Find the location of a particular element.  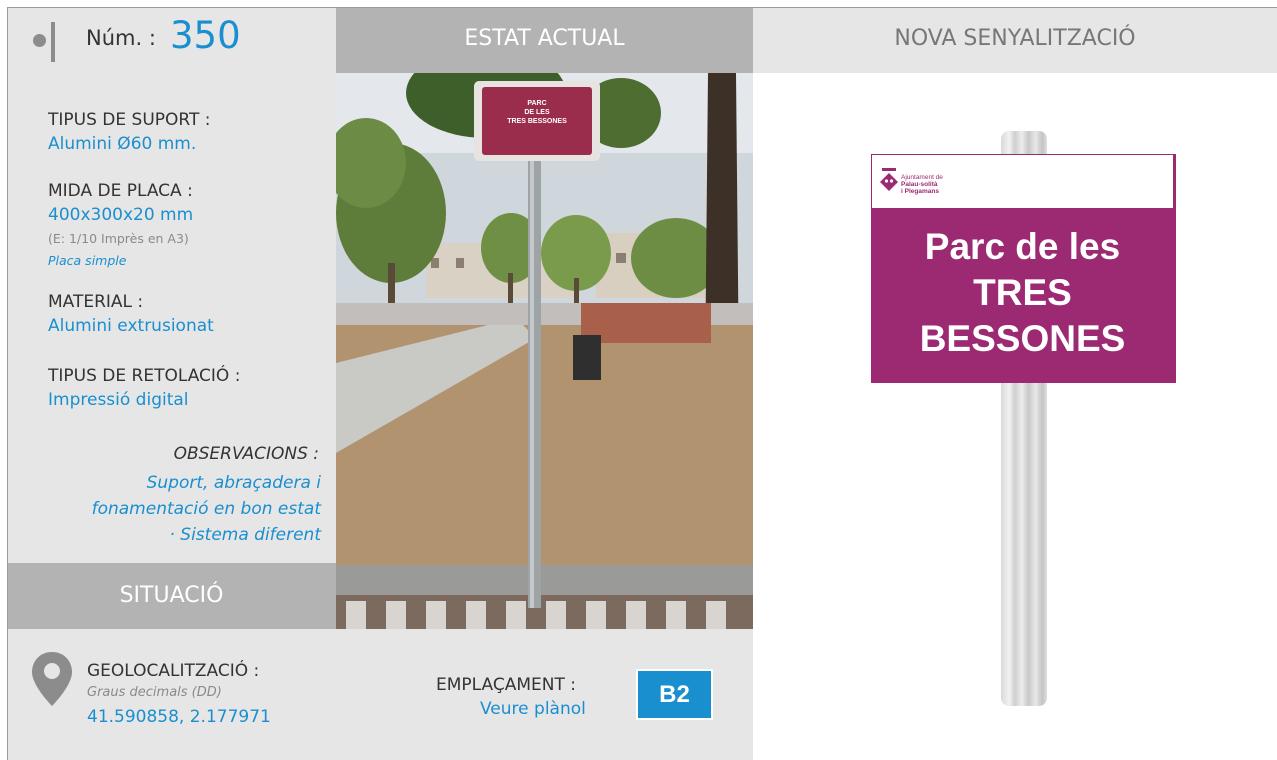

material-value: Alumini extrusionat is located at coordinates (131, 326).